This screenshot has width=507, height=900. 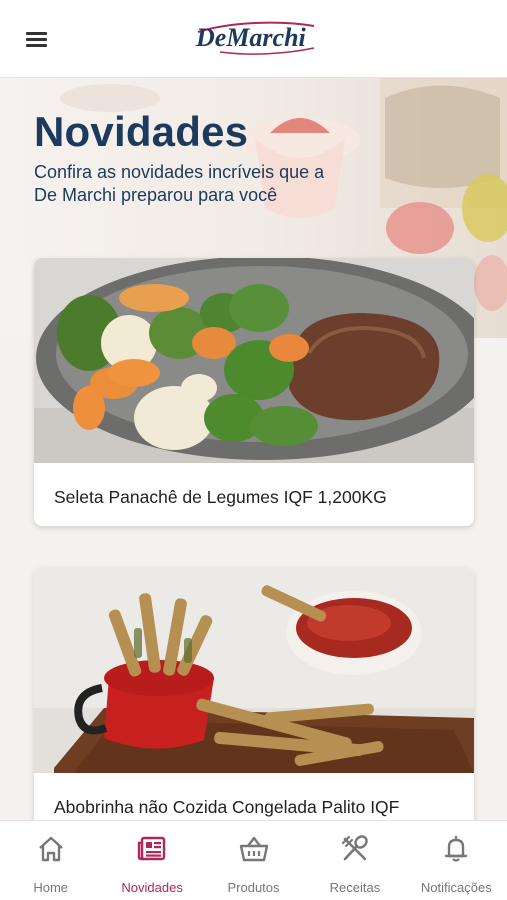 What do you see at coordinates (253, 849) in the screenshot?
I see `basket-icon` at bounding box center [253, 849].